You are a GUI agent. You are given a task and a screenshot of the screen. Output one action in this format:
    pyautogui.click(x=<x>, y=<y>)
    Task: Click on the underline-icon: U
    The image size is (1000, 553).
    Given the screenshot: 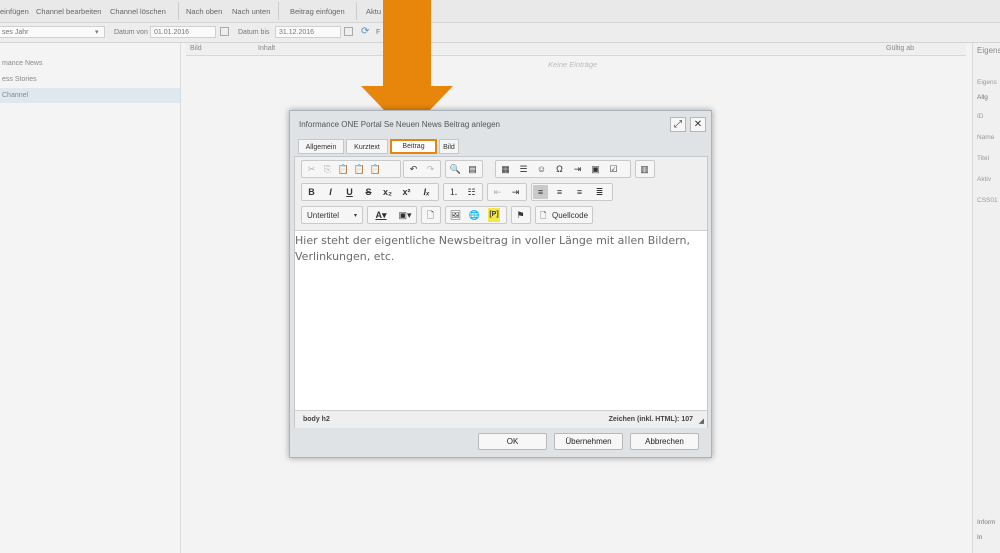 What is the action you would take?
    pyautogui.click(x=349, y=192)
    